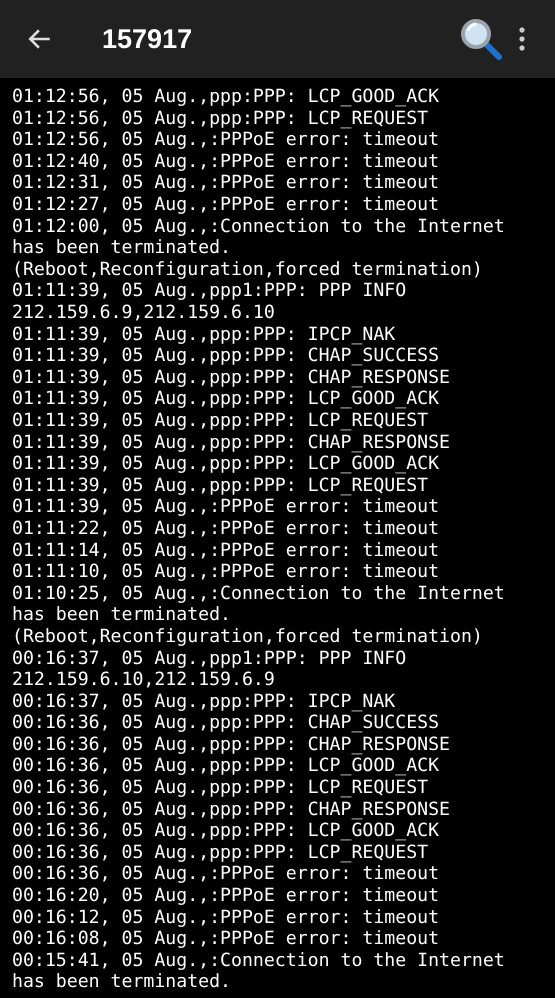 Image resolution: width=555 pixels, height=998 pixels. I want to click on log-entry: 01:11:22, 05 Aug.,:PPPoE error: timeout, so click(226, 529).